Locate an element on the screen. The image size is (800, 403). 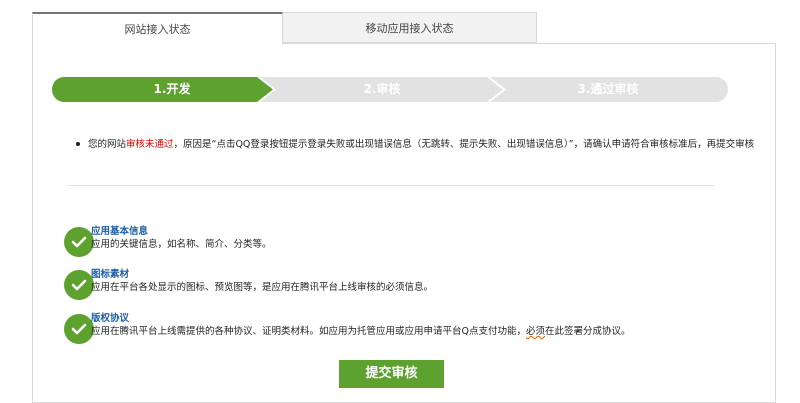
tab-bar: 网站接入状态 移动应用接入状态 is located at coordinates (284, 28).